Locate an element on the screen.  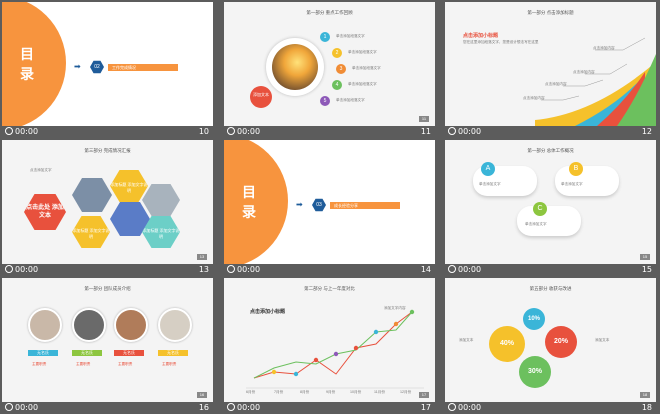
letter-a: A is located at coordinates (488, 169).